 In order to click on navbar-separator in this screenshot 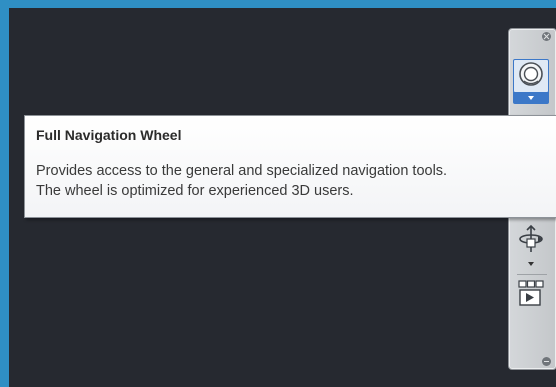, I will do `click(532, 274)`.